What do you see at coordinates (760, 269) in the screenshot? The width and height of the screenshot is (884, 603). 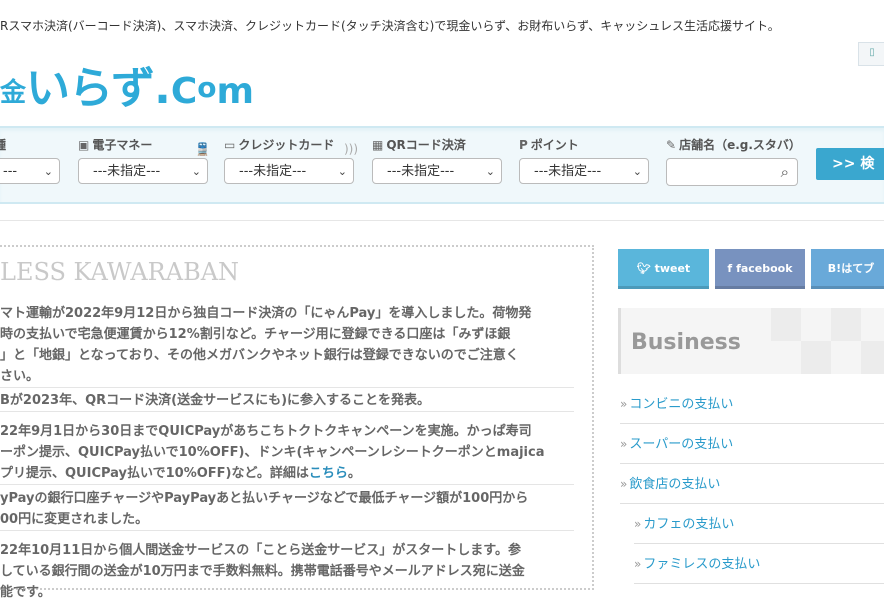 I see `facebook-button: f facebook` at bounding box center [760, 269].